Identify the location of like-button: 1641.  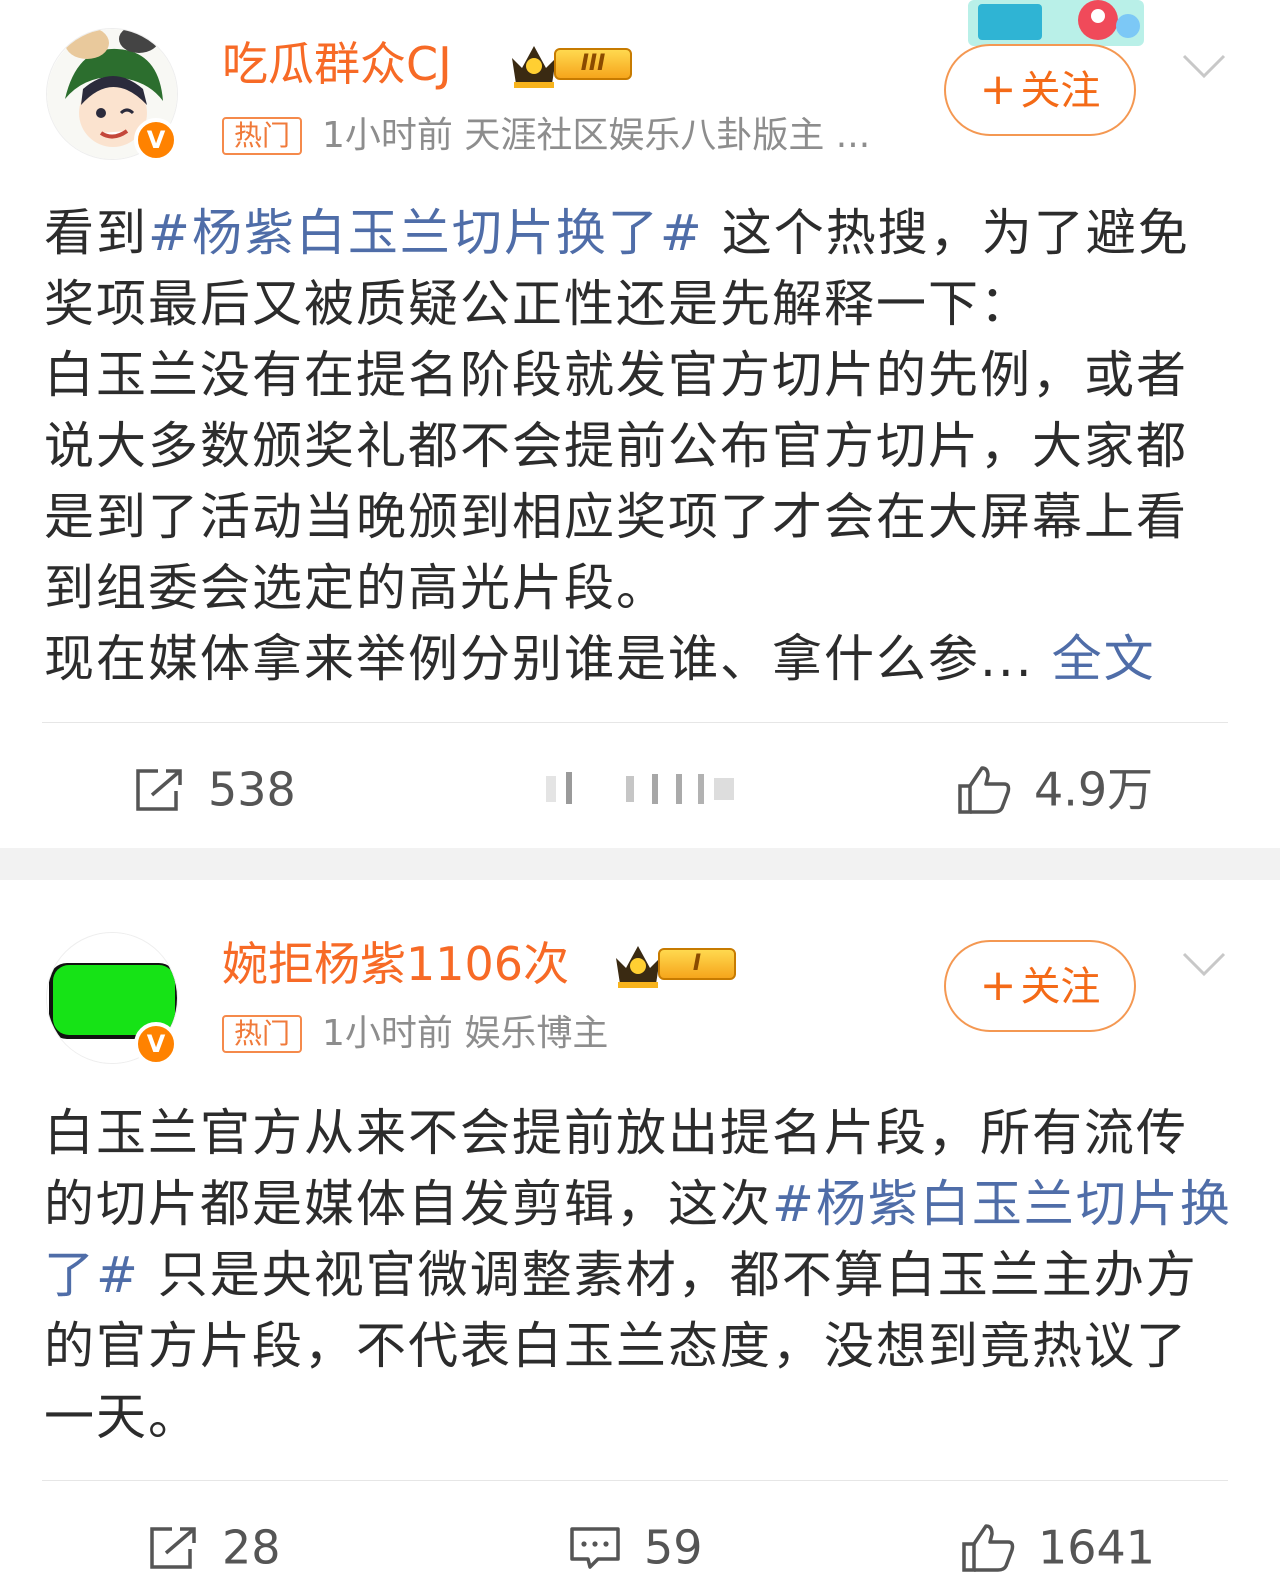
(1057, 1546).